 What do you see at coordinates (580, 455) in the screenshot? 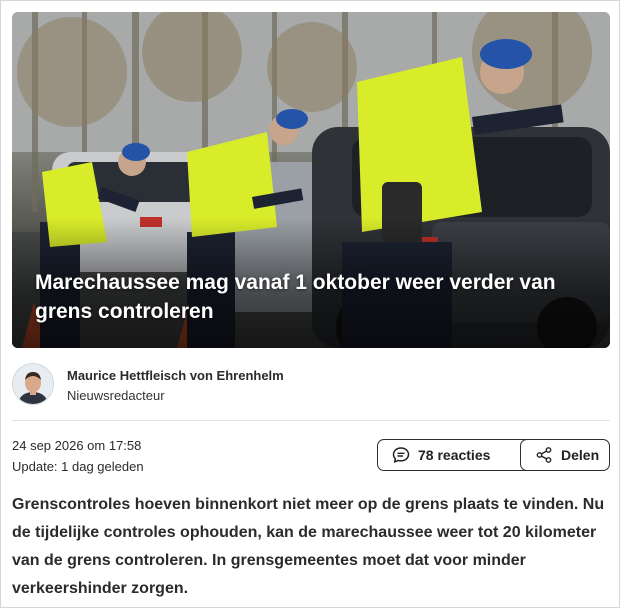
I see `share-label: Delen` at bounding box center [580, 455].